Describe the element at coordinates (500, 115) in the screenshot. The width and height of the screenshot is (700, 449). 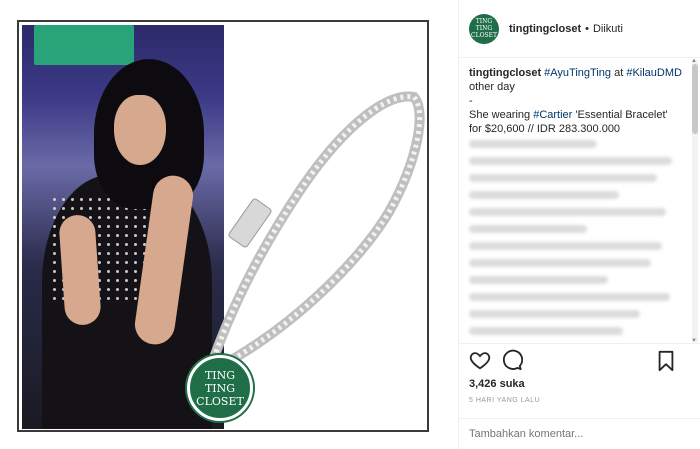
I see `caption-text: She wearing` at that location.